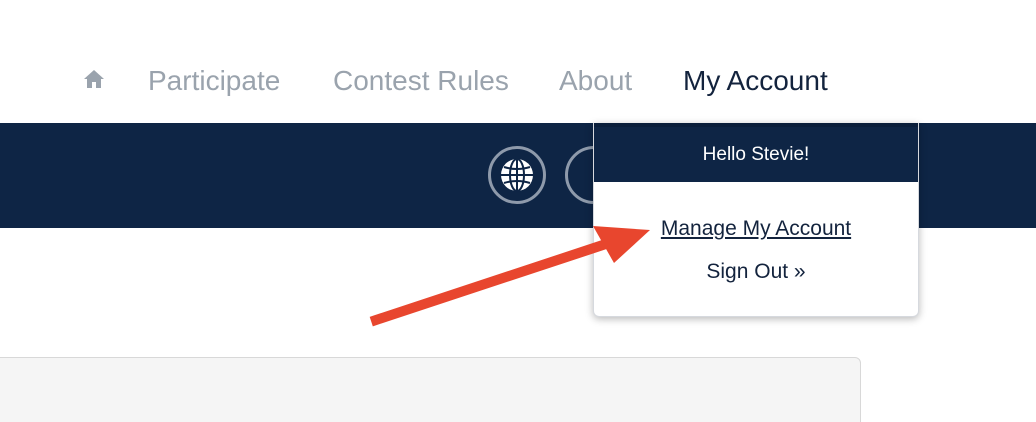 The width and height of the screenshot is (1036, 422). I want to click on nav-contest-rules: Contest Rules, so click(421, 81).